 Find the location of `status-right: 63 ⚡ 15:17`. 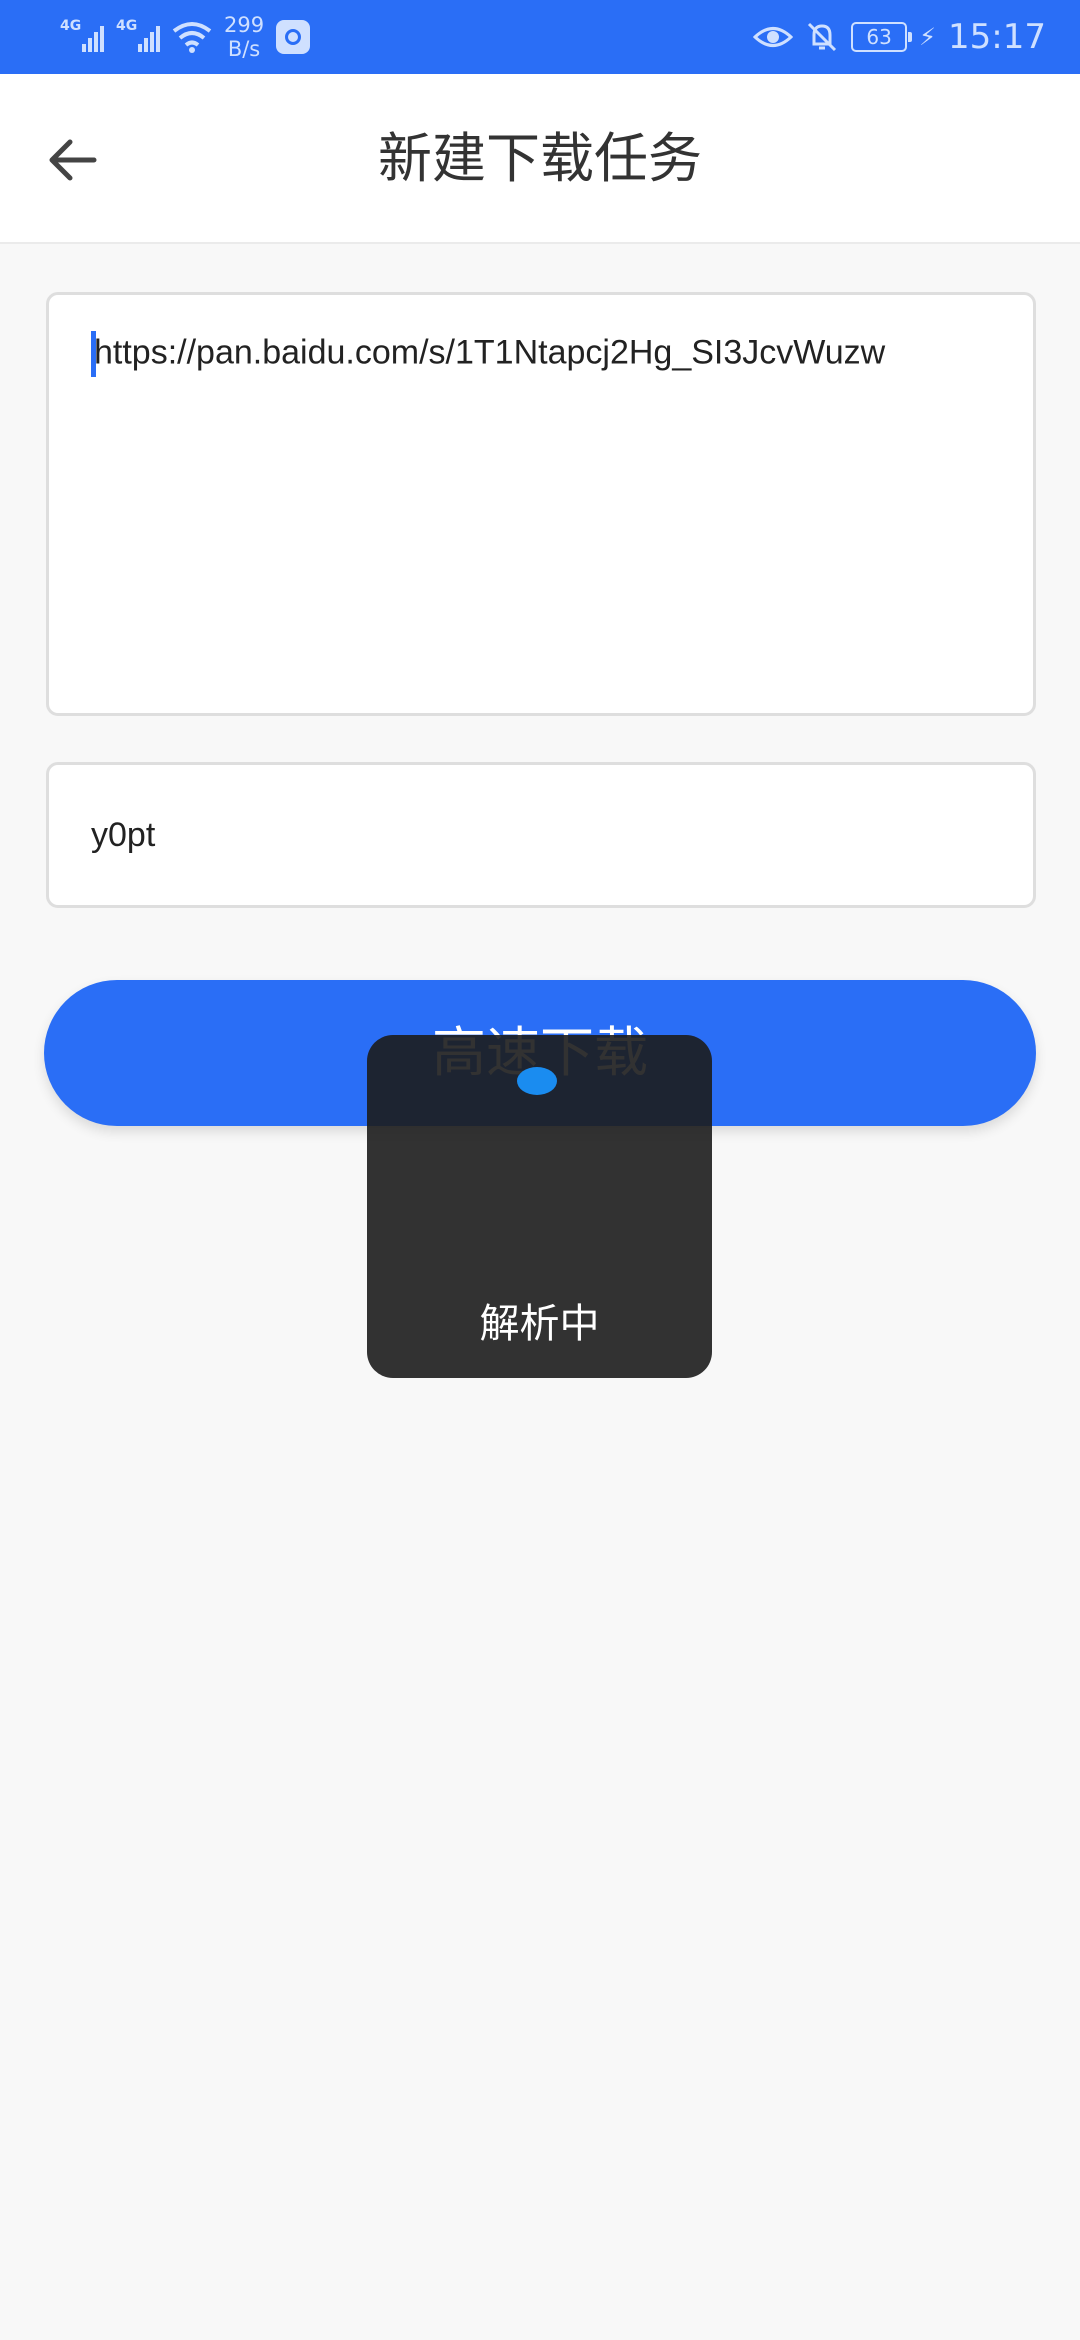

status-right: 63 ⚡ 15:17 is located at coordinates (899, 37).